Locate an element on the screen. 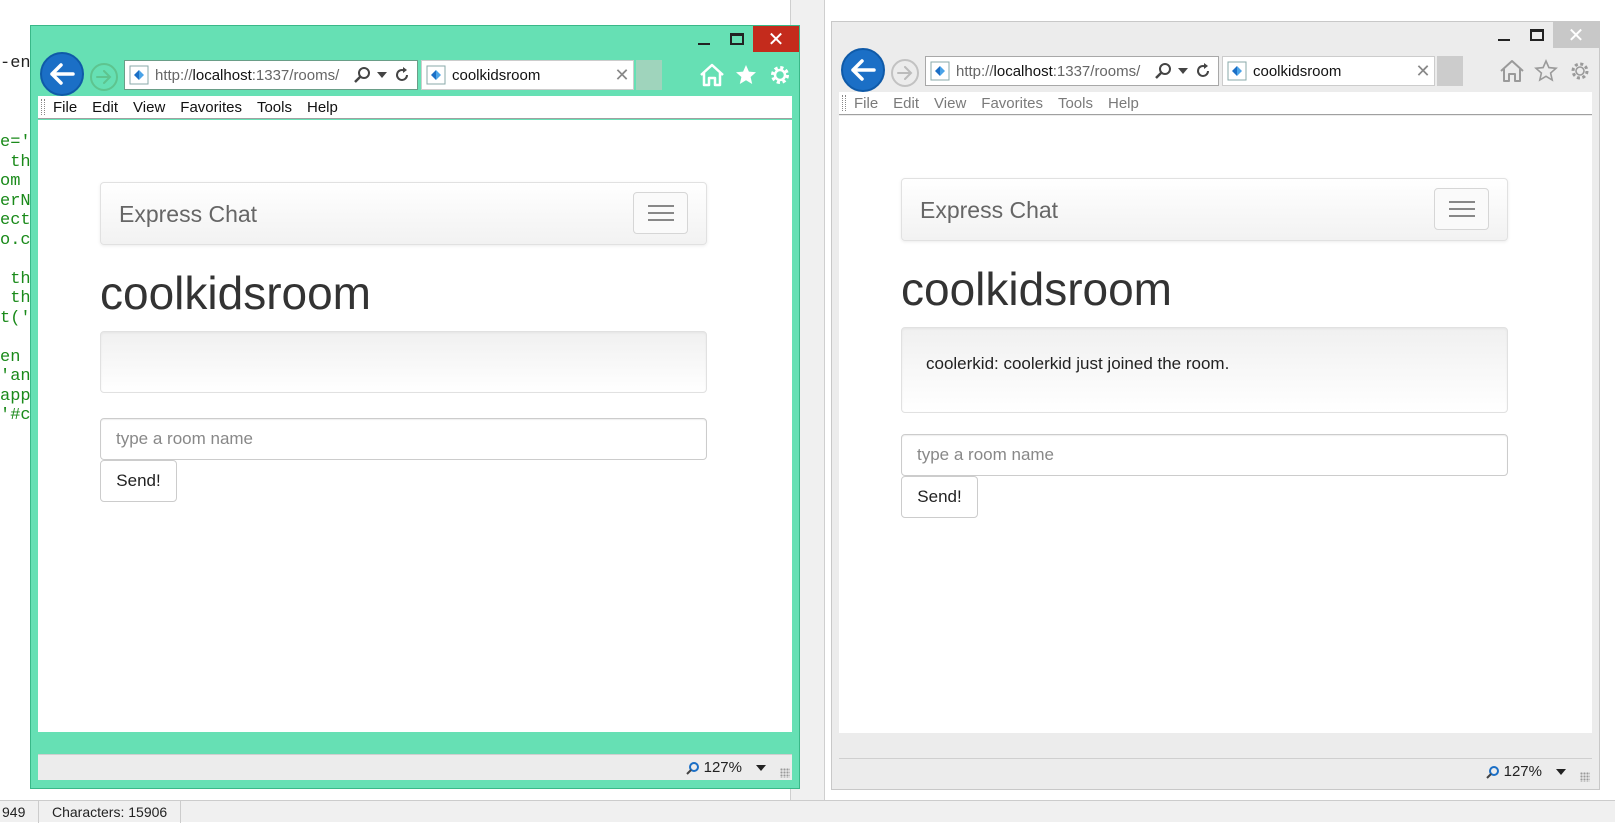  editor-status-bar: 949 Characters: 15906 is located at coordinates (807, 811).